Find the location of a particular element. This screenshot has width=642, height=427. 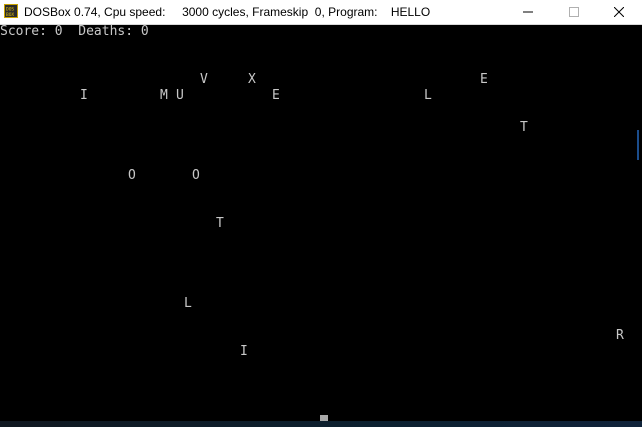

svg-text: DOS is located at coordinates (10, 10).